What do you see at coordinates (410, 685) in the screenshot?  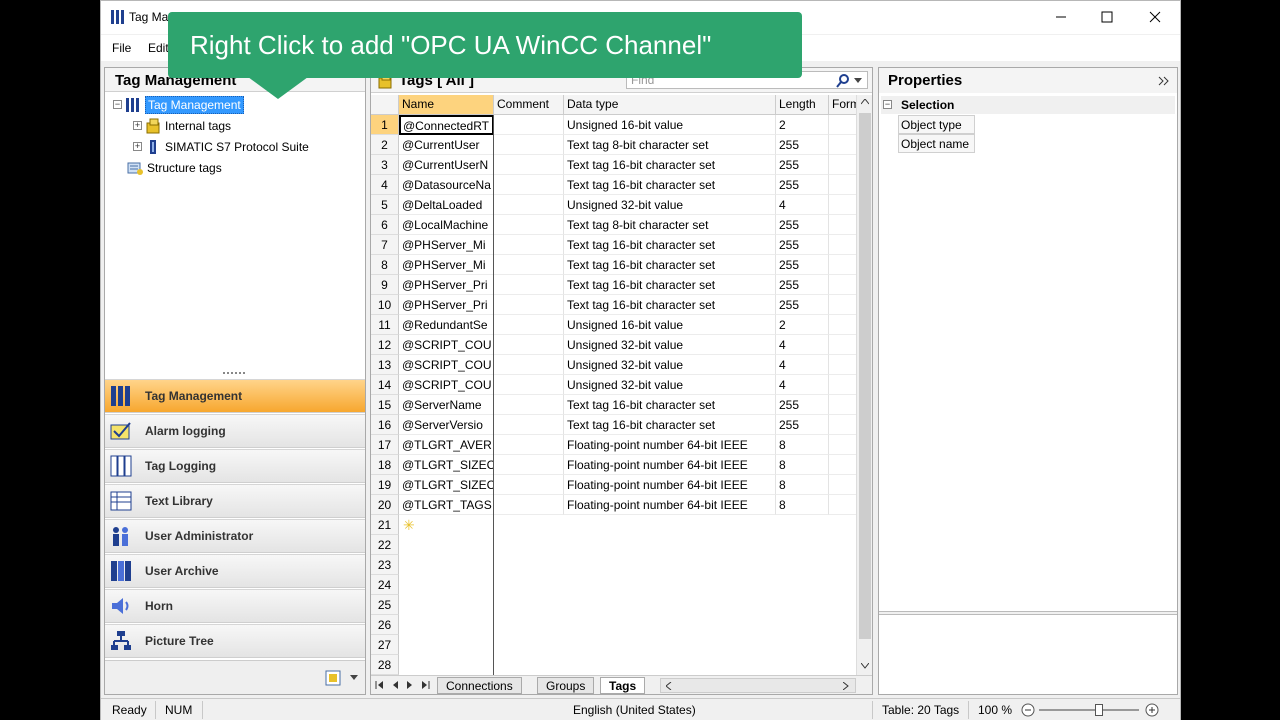 I see `next-tab-icon` at bounding box center [410, 685].